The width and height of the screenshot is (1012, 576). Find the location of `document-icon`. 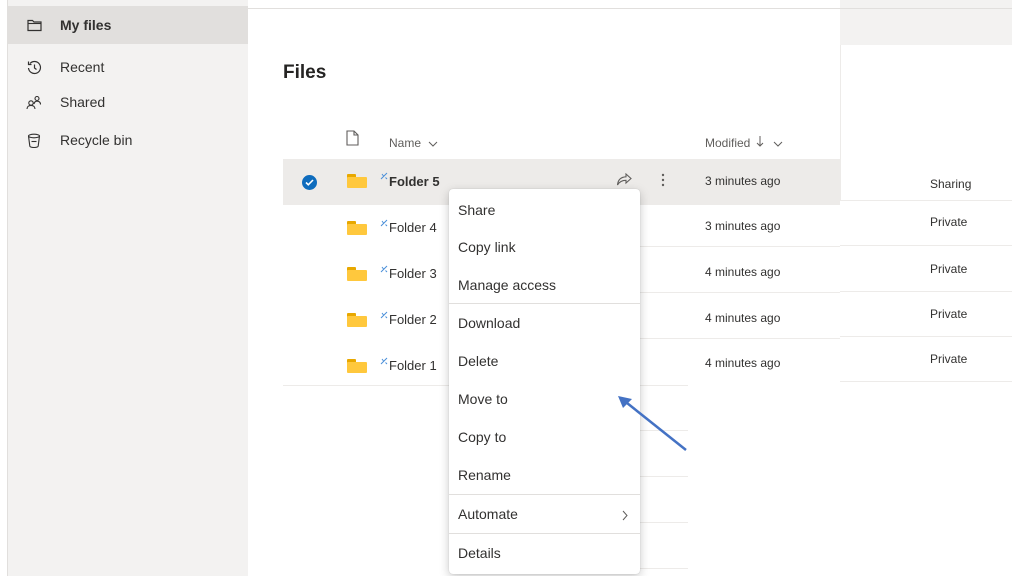

document-icon is located at coordinates (352, 139).